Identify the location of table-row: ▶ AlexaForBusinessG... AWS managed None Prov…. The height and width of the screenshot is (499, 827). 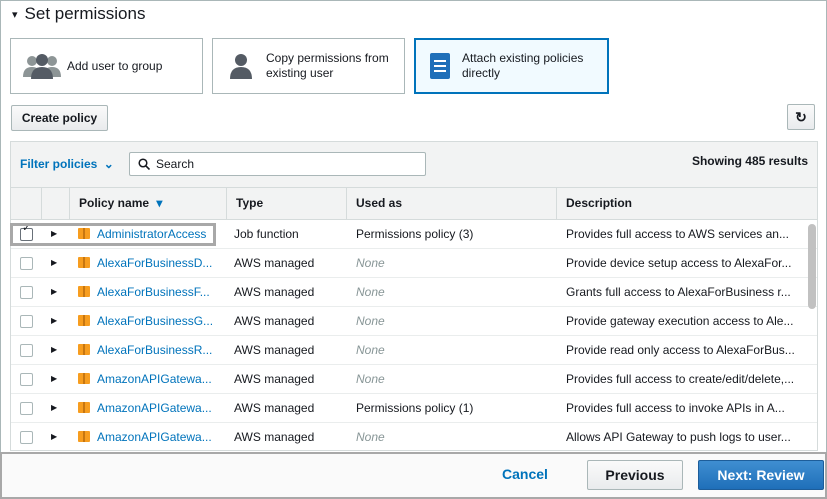
(414, 321).